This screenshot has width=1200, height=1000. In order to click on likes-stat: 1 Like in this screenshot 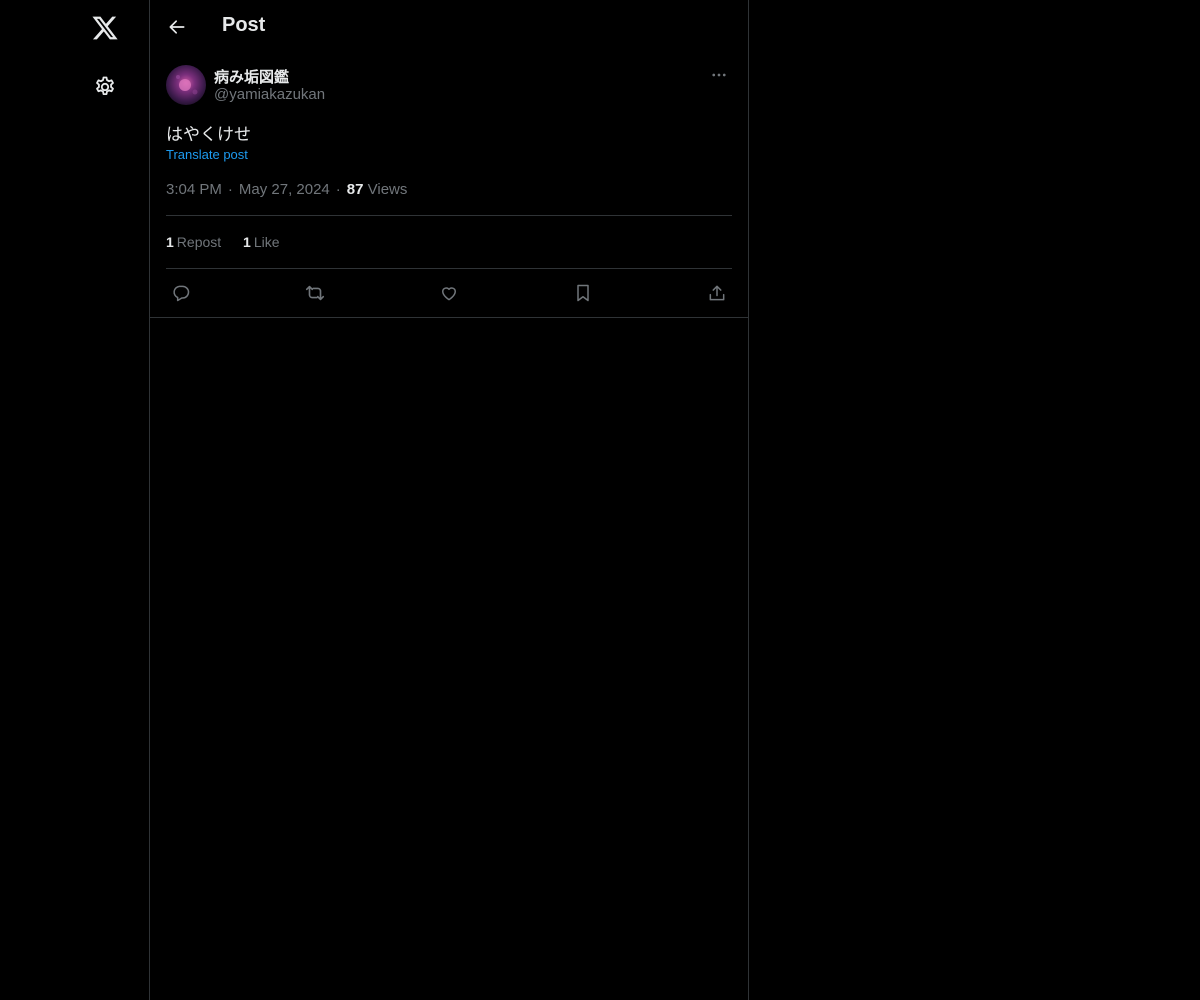, I will do `click(261, 242)`.